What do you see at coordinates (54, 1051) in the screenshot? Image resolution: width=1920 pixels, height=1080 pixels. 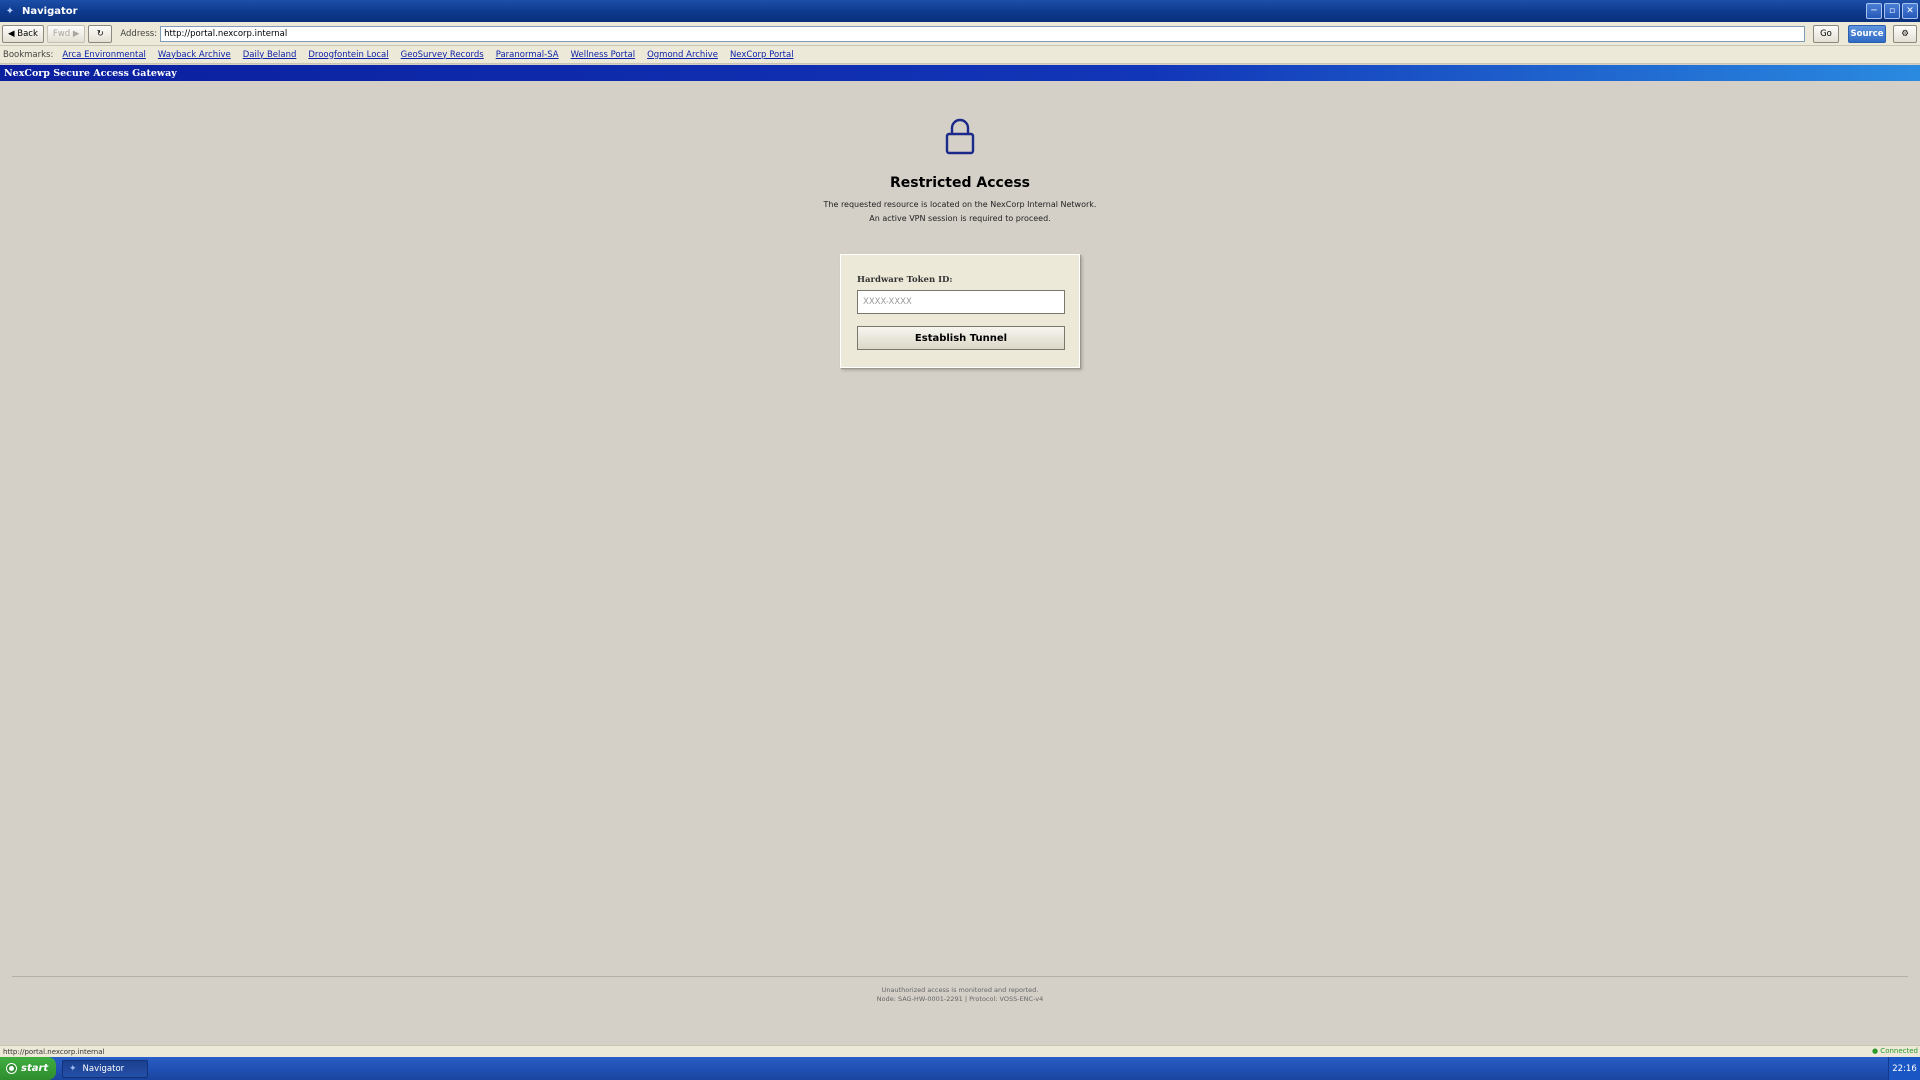 I see `status-url: http://portal.nexcorp.internal` at bounding box center [54, 1051].